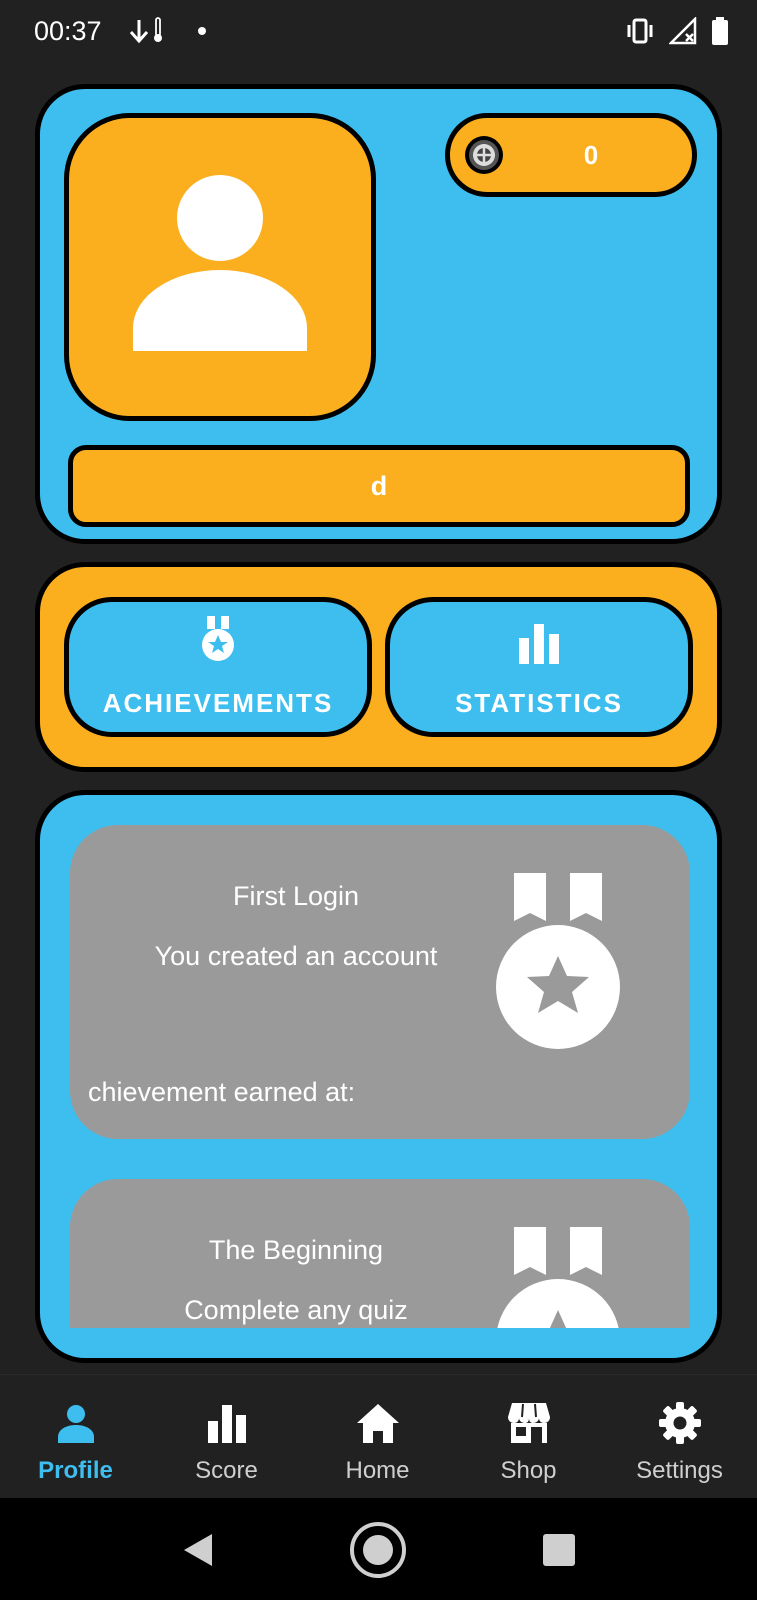 The image size is (757, 1600). What do you see at coordinates (218, 703) in the screenshot?
I see `achievements-tab-label: ACHIEVEMENTS` at bounding box center [218, 703].